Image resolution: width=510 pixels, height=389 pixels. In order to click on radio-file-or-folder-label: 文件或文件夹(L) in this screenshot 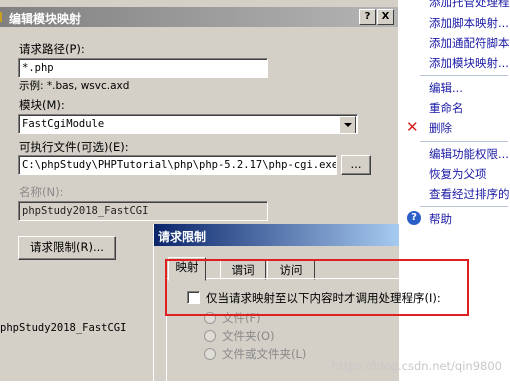, I will do `click(264, 354)`.